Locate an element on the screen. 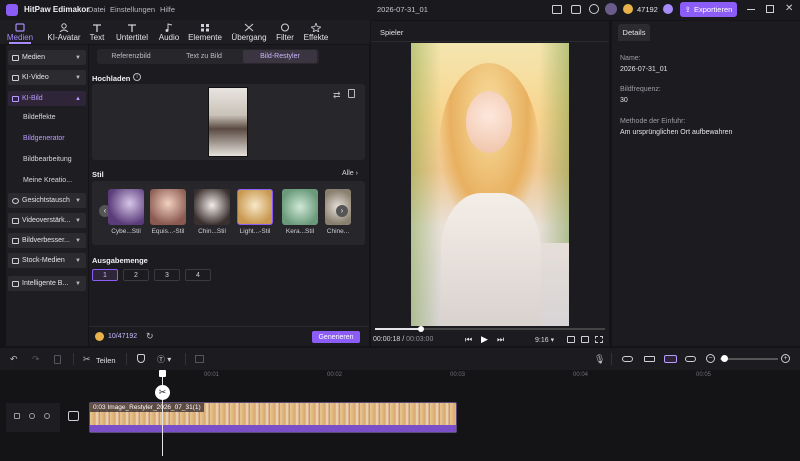 Image resolution: width=800 pixels, height=461 pixels. all-styles-link: Alle › is located at coordinates (350, 173).